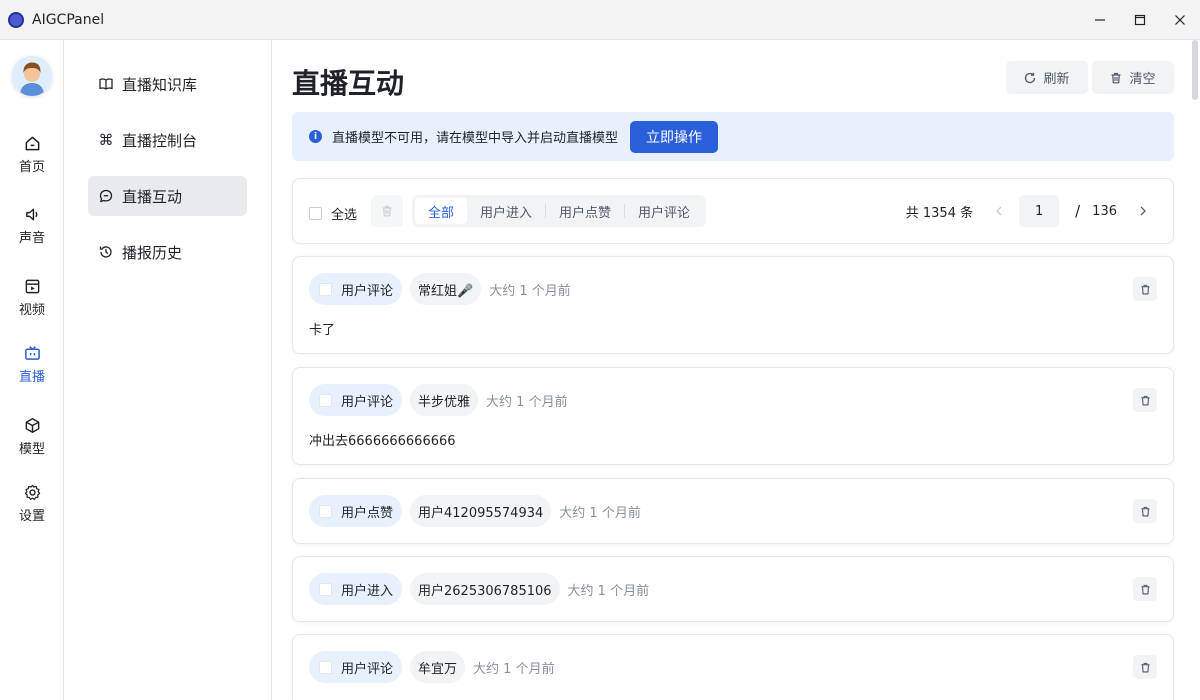 Image resolution: width=1200 pixels, height=700 pixels. I want to click on filter-tab-comment: 用户评论, so click(664, 211).